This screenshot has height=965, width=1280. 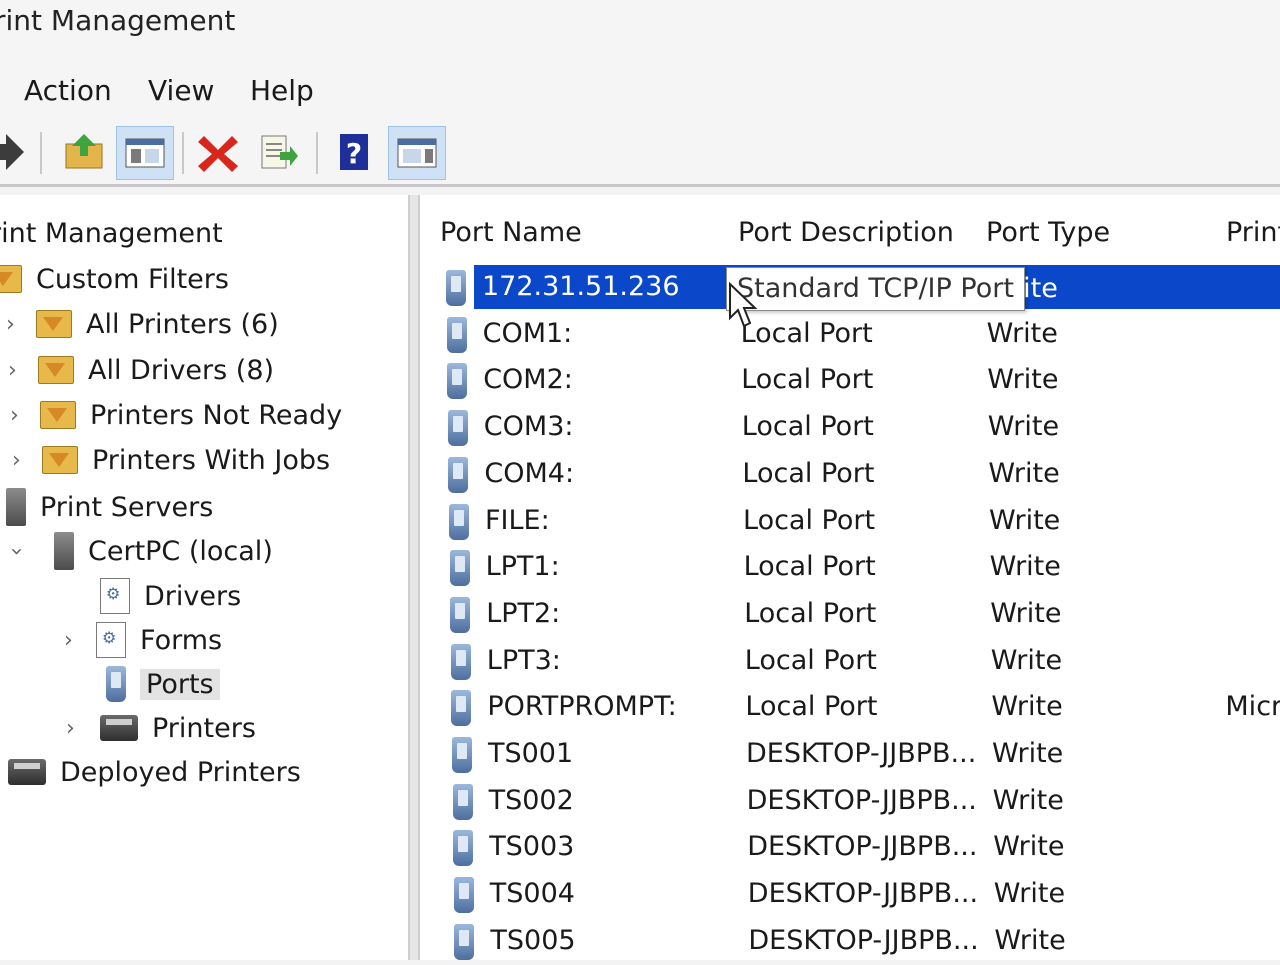 What do you see at coordinates (68, 90) in the screenshot?
I see `menu-action: Action` at bounding box center [68, 90].